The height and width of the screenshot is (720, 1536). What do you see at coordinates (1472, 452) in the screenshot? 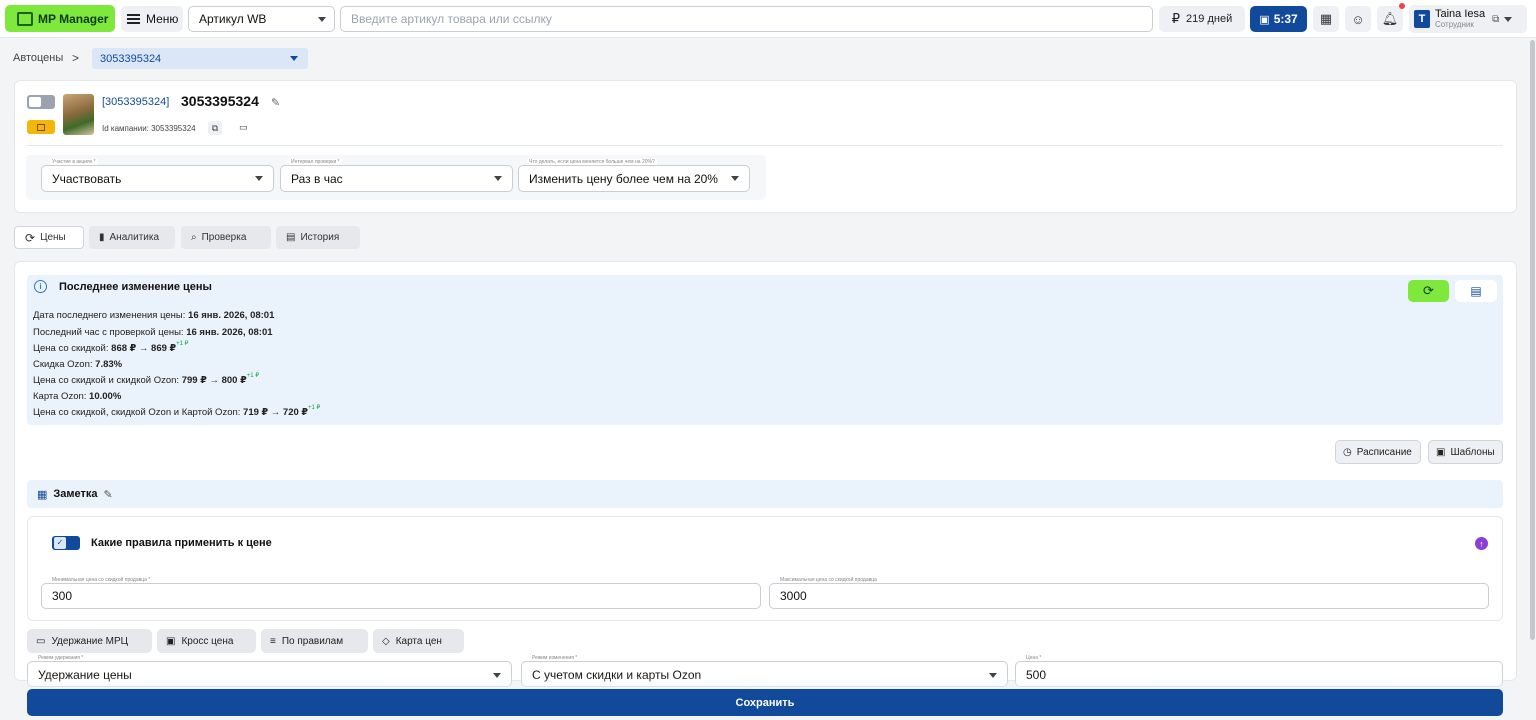
I see `templates-label: Шаблоны` at bounding box center [1472, 452].